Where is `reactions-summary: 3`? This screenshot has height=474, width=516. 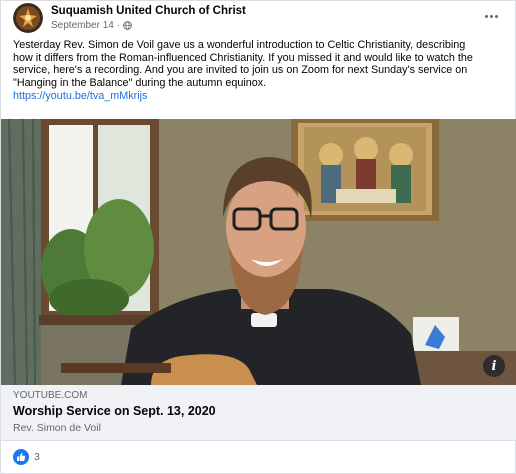
reactions-summary: 3 is located at coordinates (26, 457).